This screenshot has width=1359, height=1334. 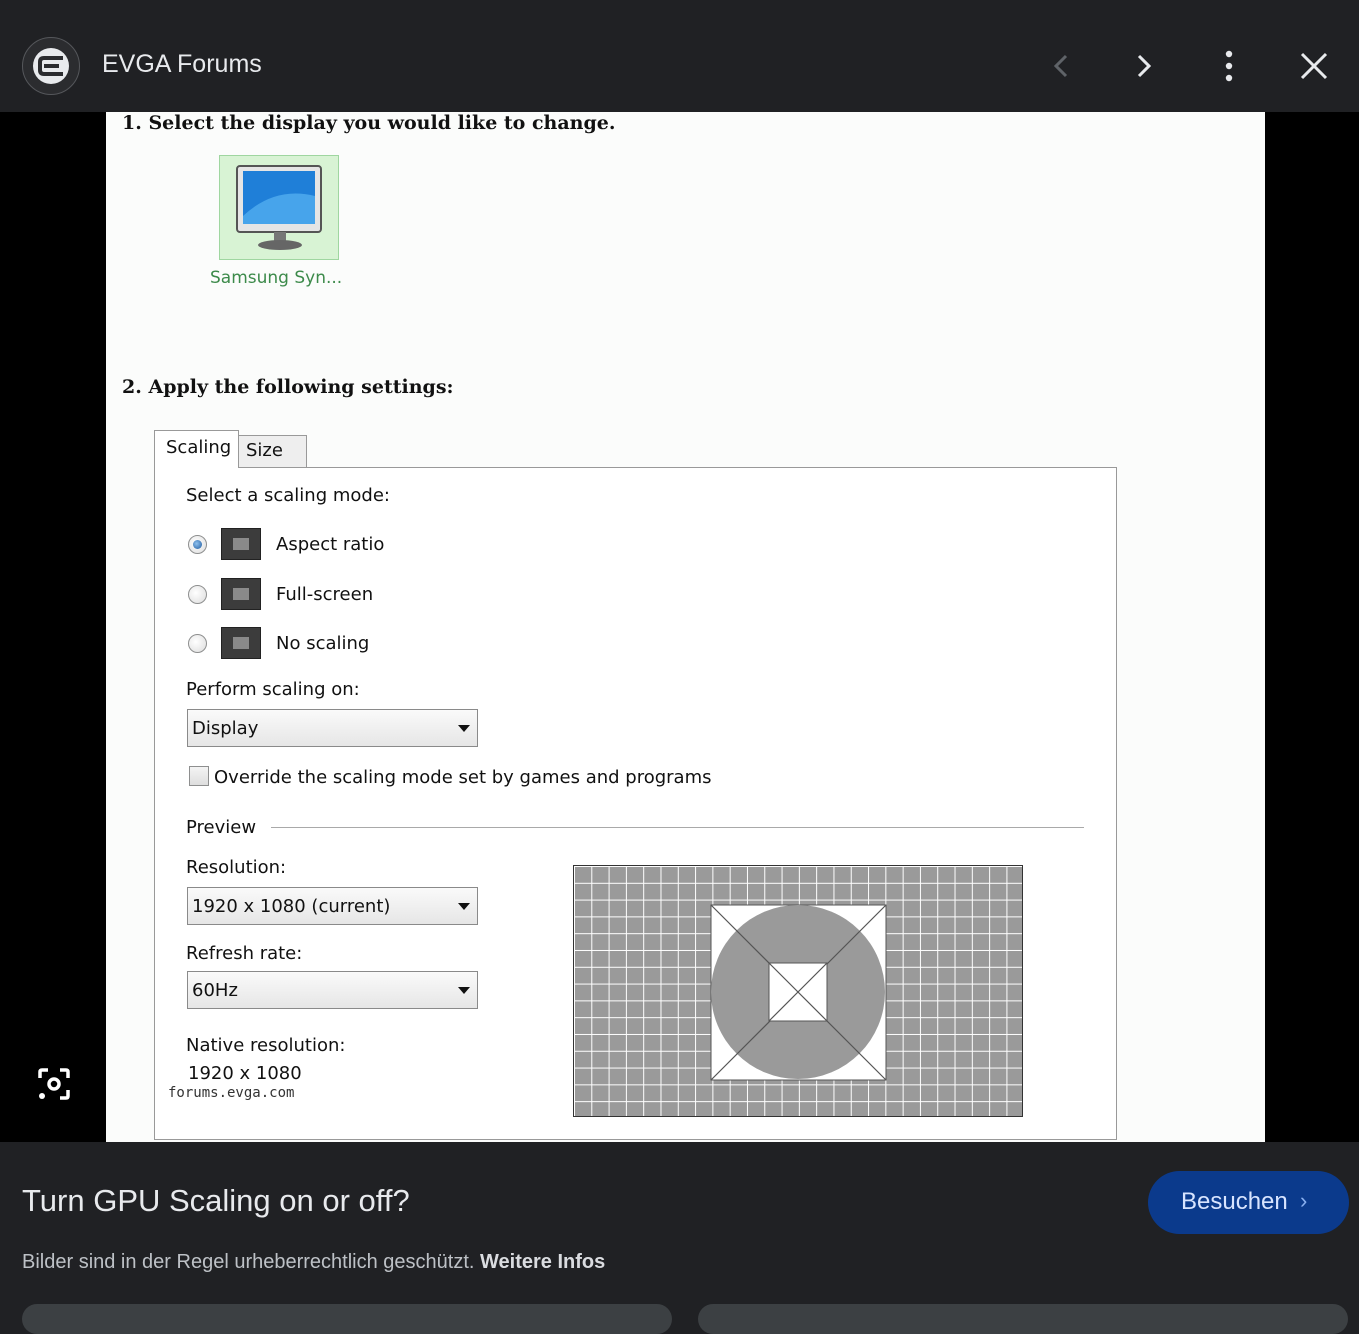 I want to click on native-resolution-value: 1920 x 1080, so click(x=245, y=1073).